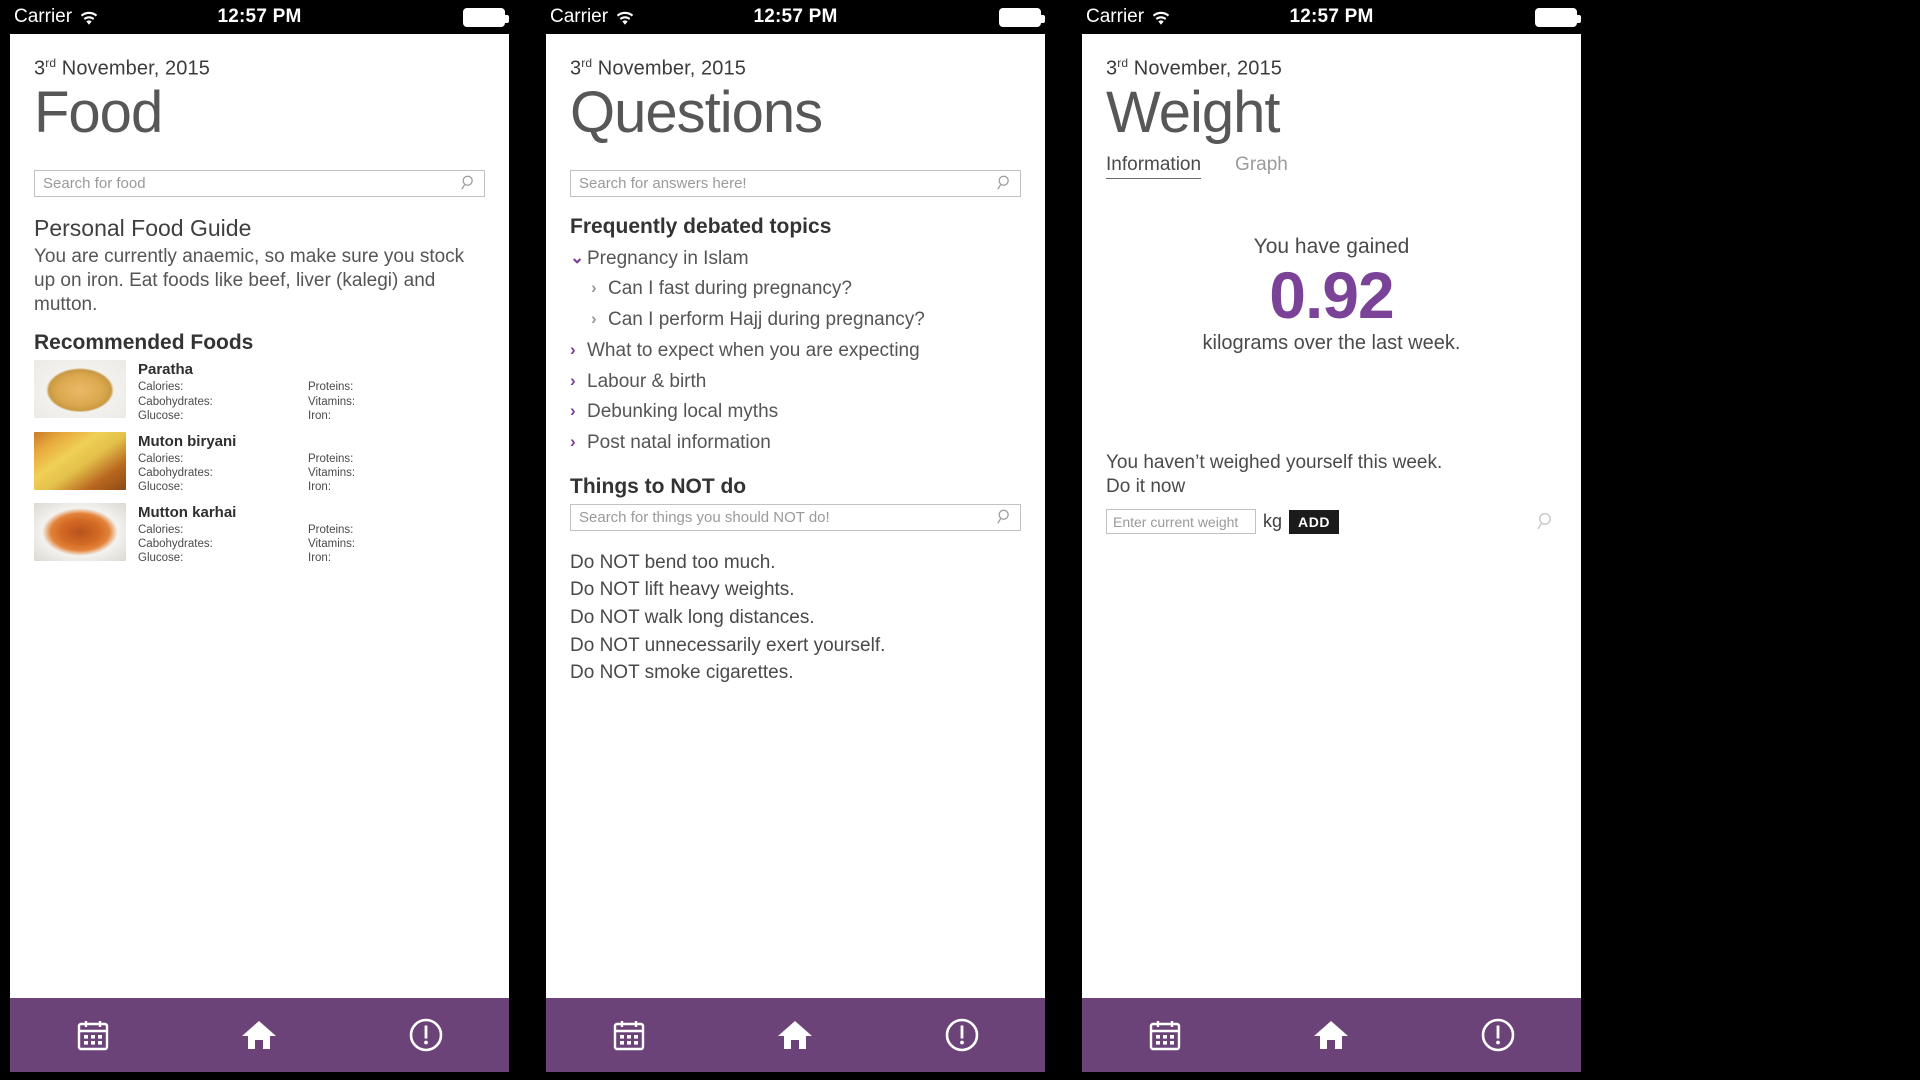 The width and height of the screenshot is (1920, 1080). I want to click on mutton-biryani-photo, so click(80, 460).